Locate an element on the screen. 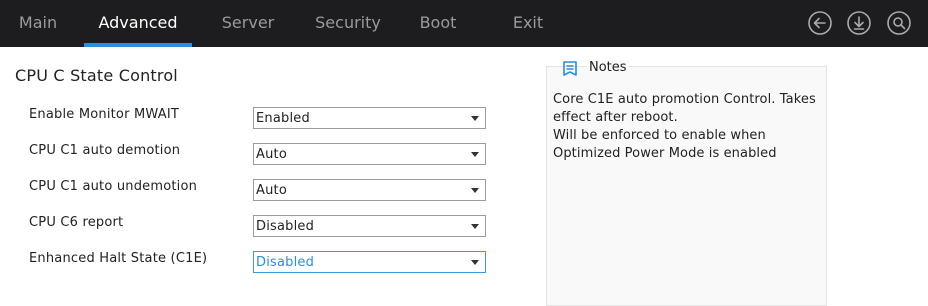  cpu-c1-auto-demotion-select: Auto is located at coordinates (369, 154).